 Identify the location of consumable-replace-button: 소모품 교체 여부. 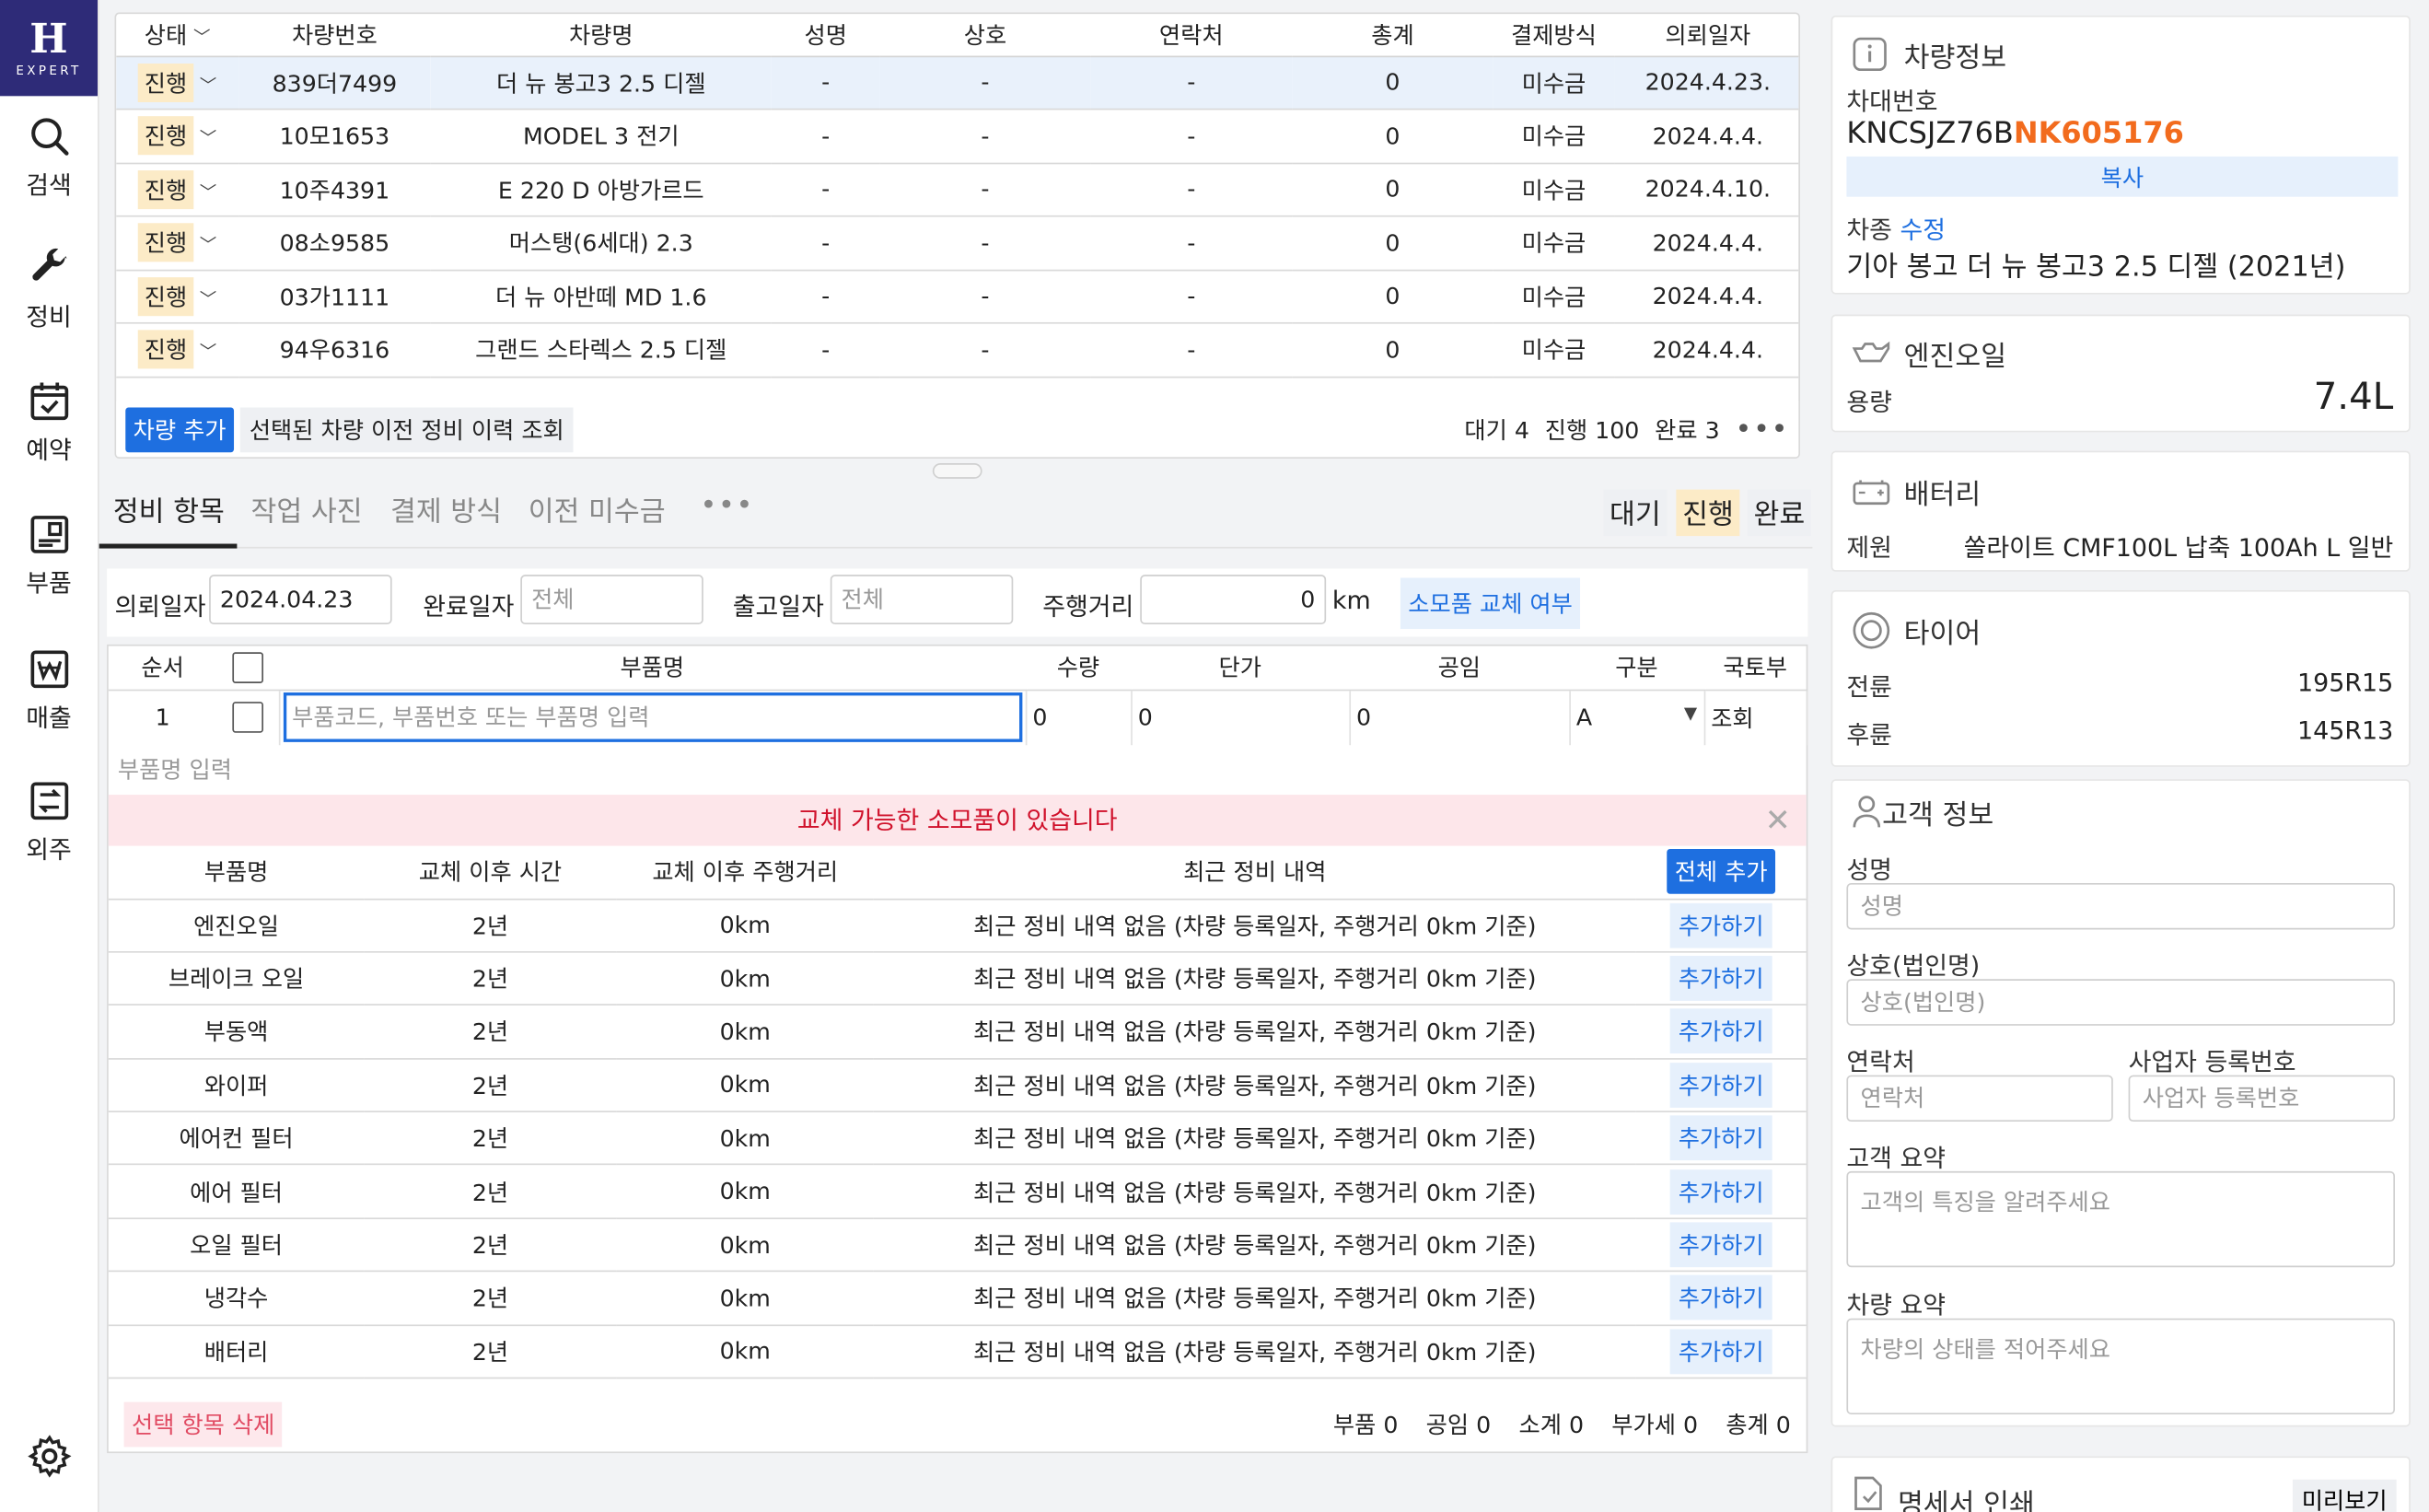
(1490, 603).